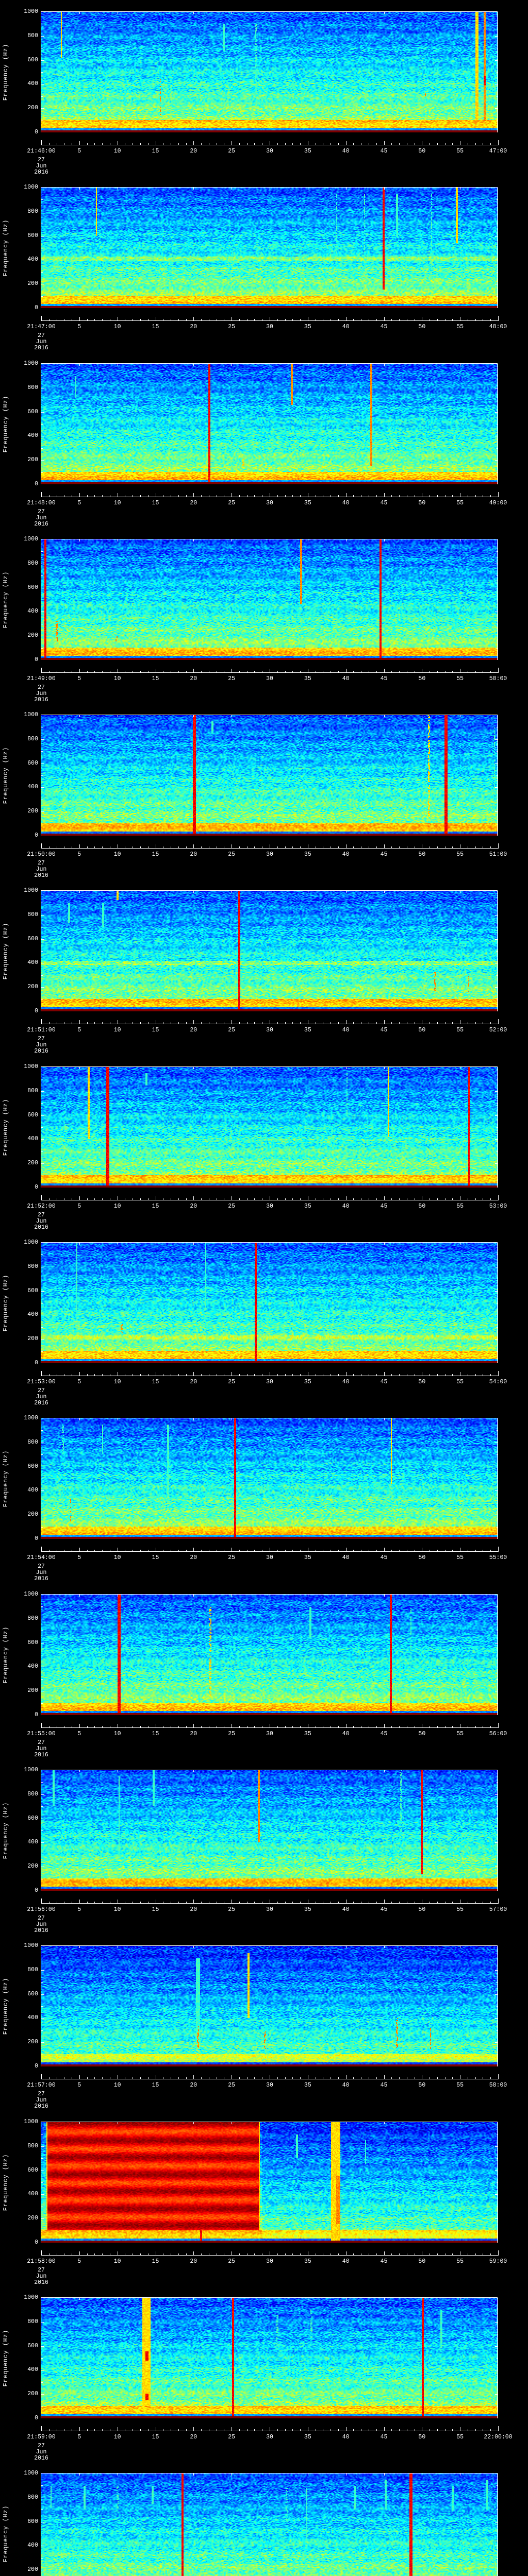 This screenshot has height=2576, width=528. Describe the element at coordinates (194, 2261) in the screenshot. I see `x-tick-label: 20` at that location.